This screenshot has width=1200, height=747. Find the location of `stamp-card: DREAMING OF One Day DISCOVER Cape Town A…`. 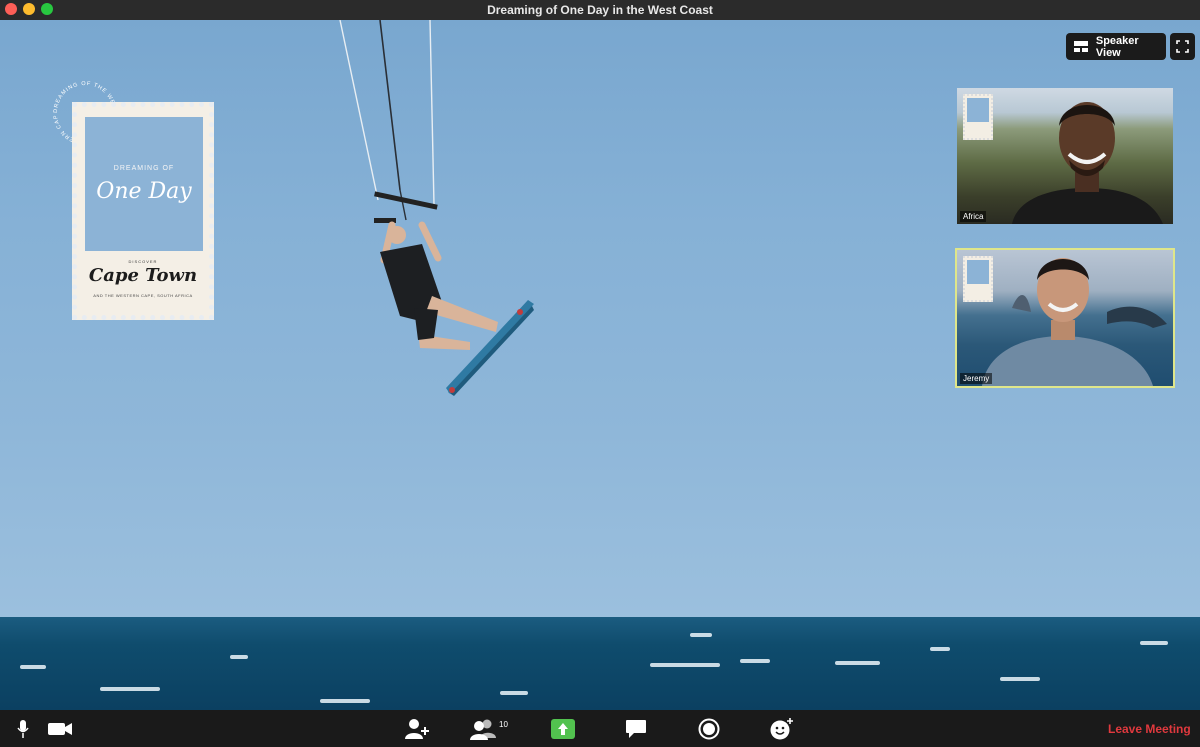

stamp-card: DREAMING OF One Day DISCOVER Cape Town A… is located at coordinates (143, 211).